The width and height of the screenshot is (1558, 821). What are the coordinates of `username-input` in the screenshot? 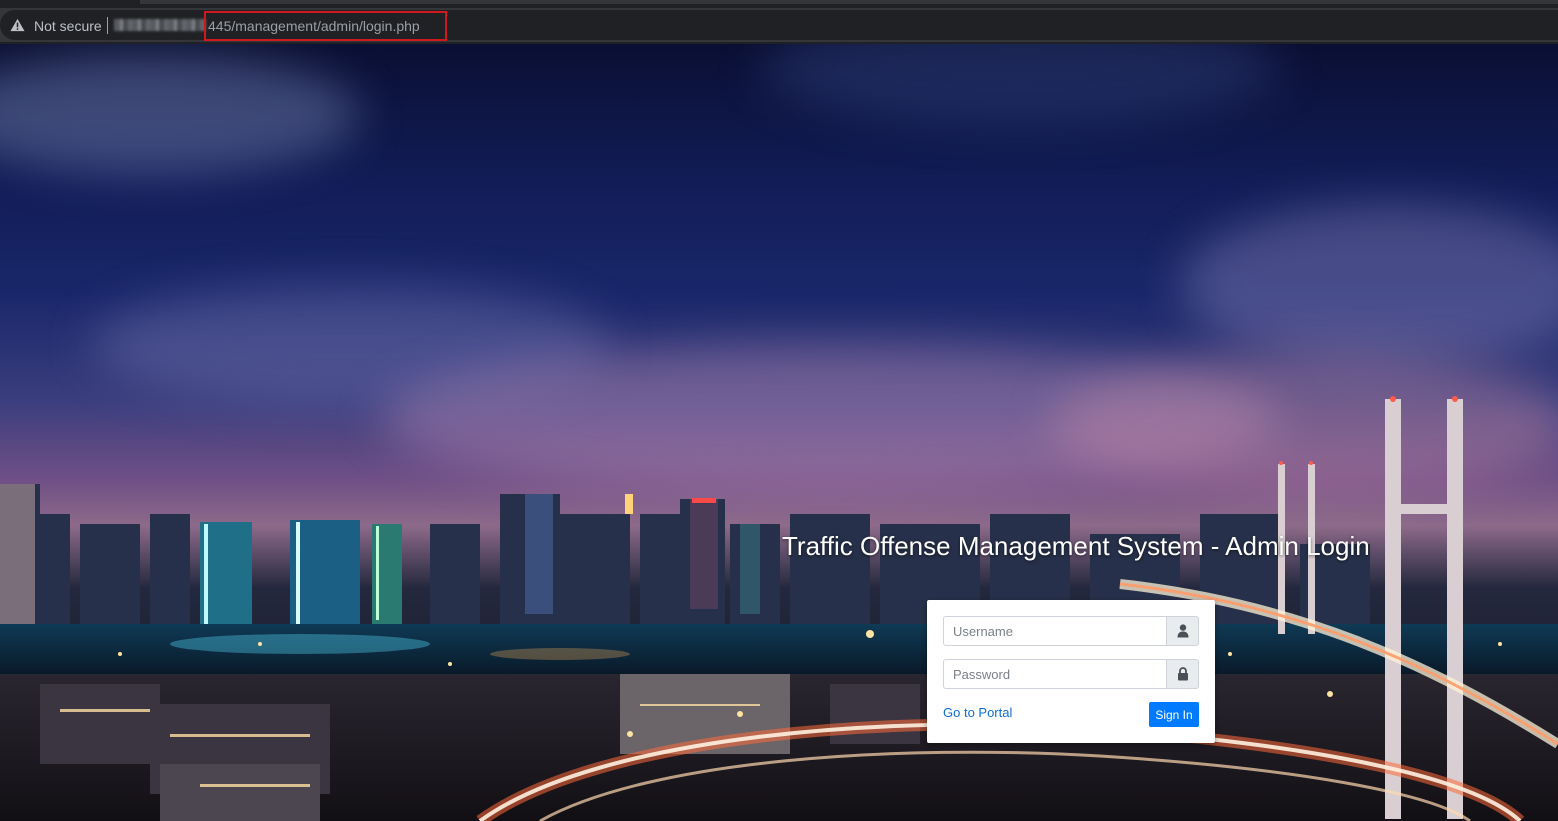 It's located at (1055, 631).